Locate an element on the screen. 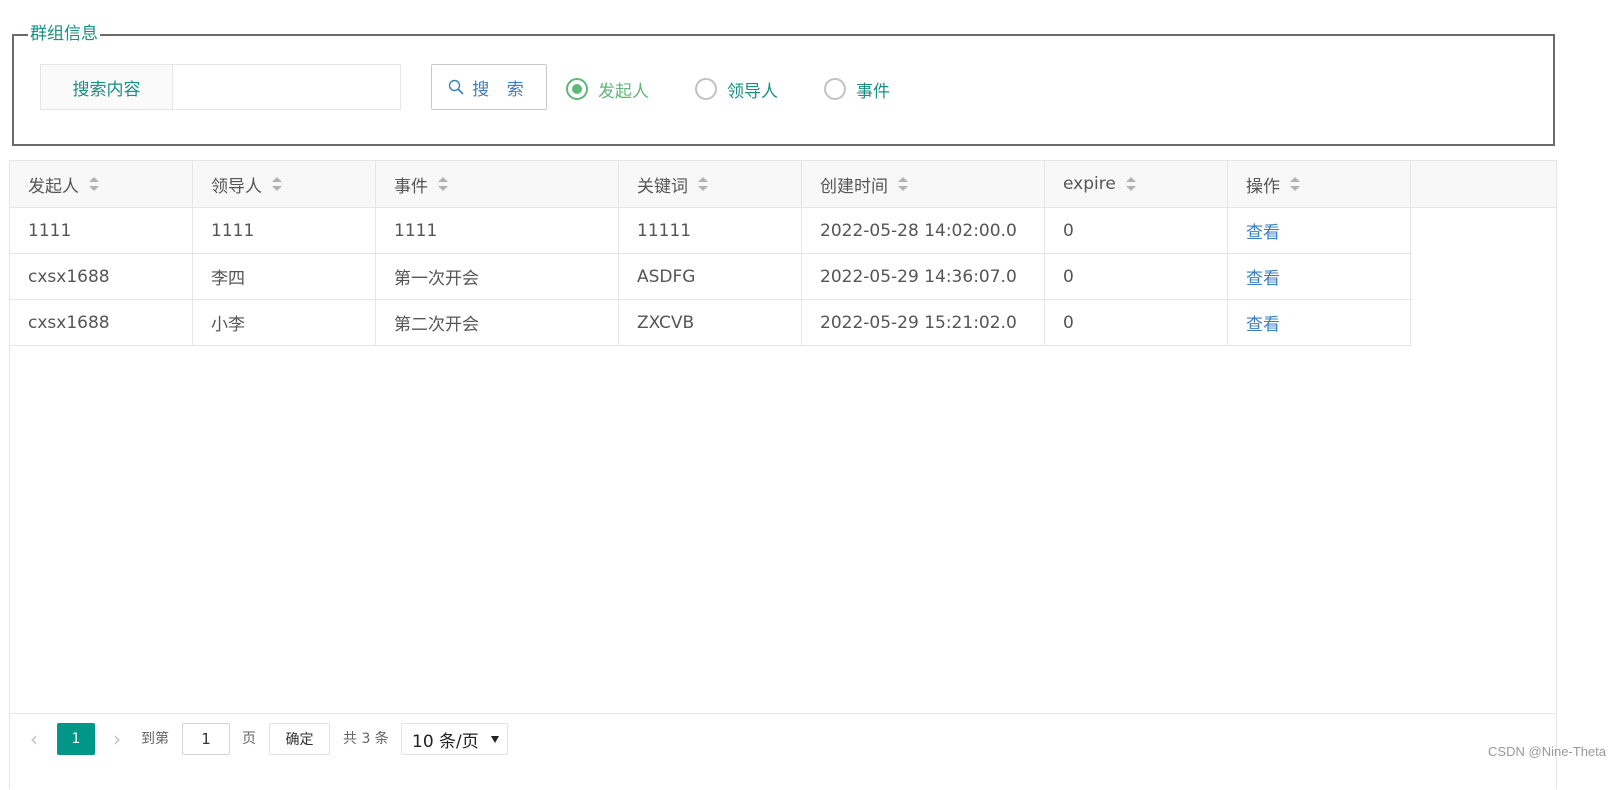 Image resolution: width=1618 pixels, height=790 pixels. column-header-created-time: 创建时间 is located at coordinates (923, 184).